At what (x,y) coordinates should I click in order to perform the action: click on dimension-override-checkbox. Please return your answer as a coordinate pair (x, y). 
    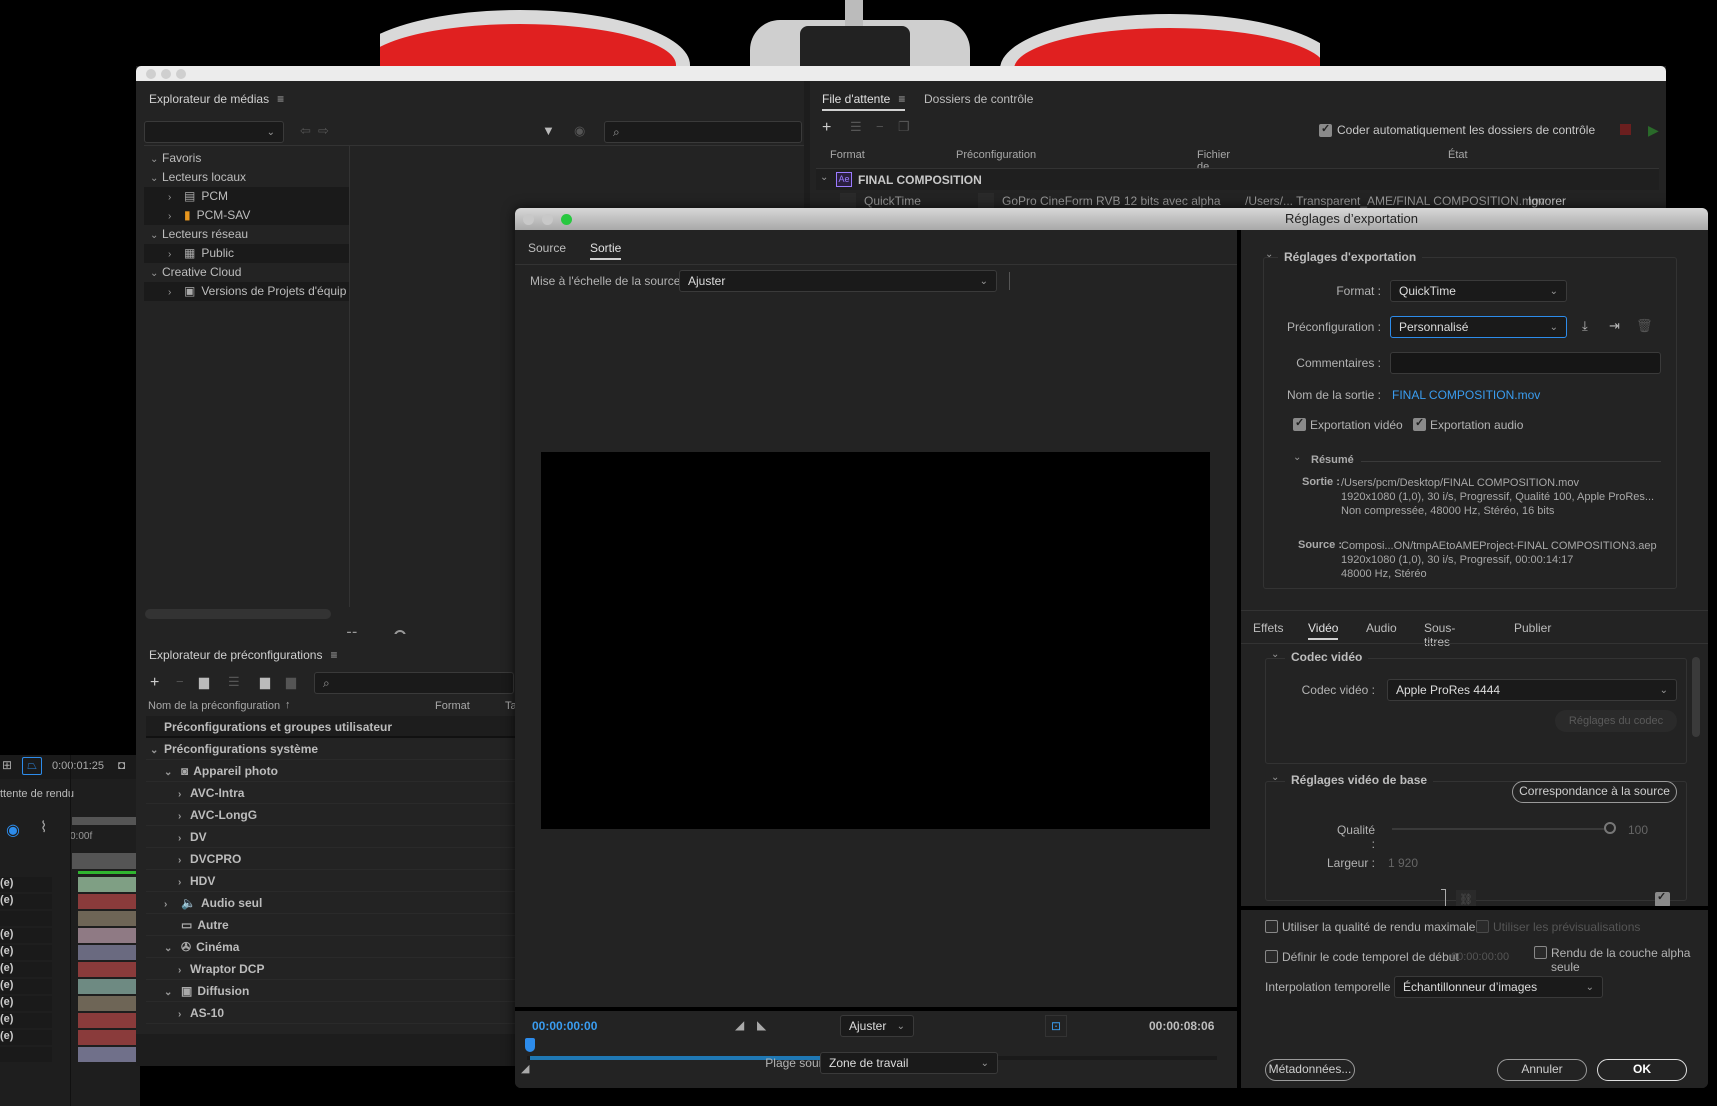
    Looking at the image, I should click on (1662, 898).